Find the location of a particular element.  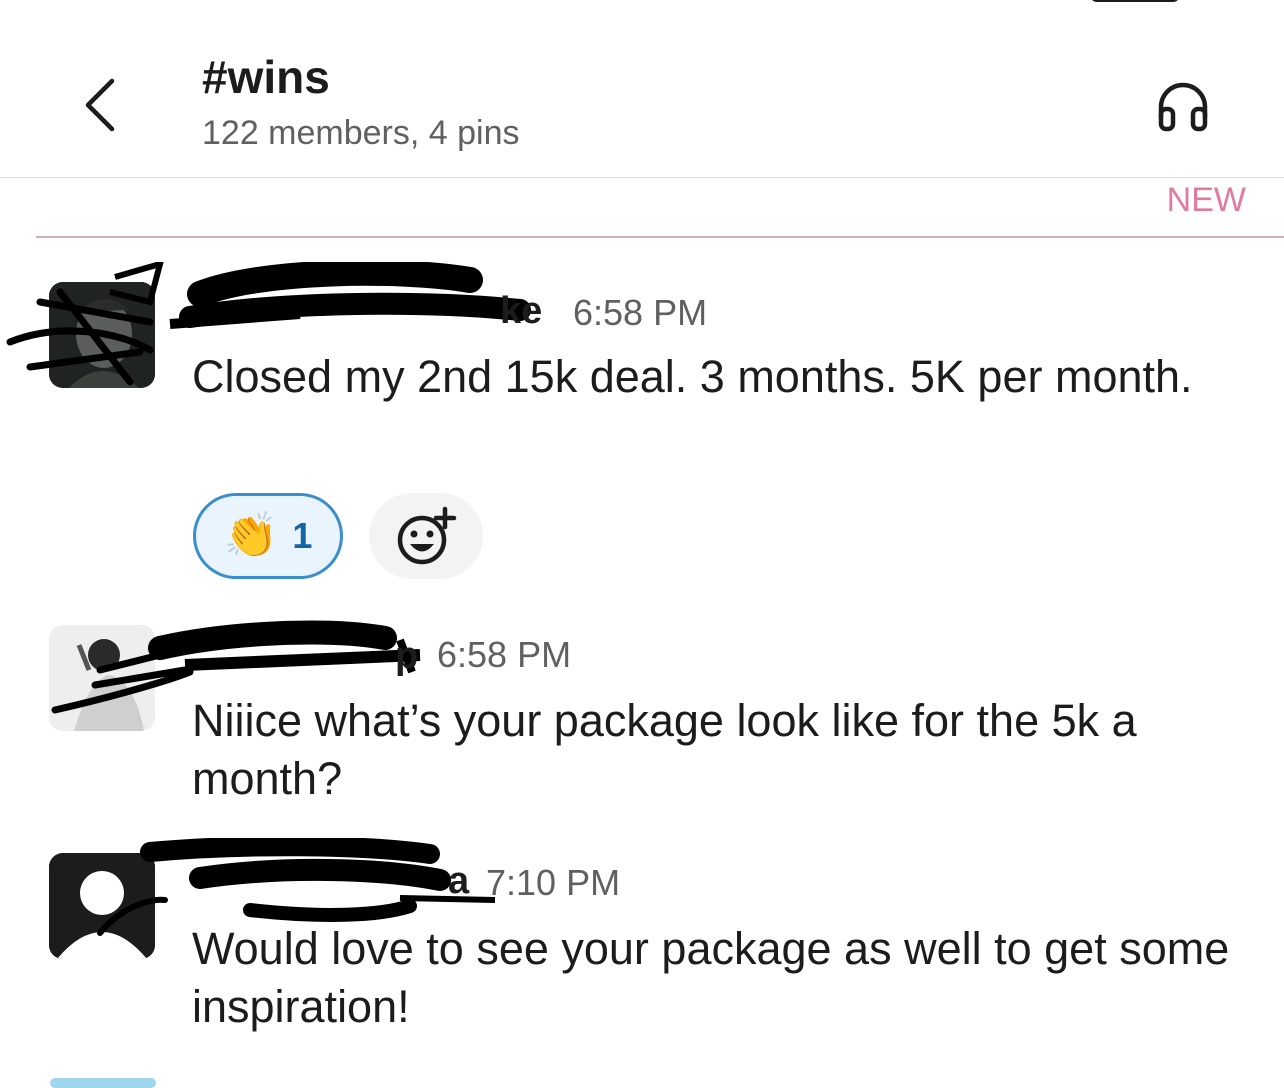

message-sender: p is located at coordinates (406, 656).